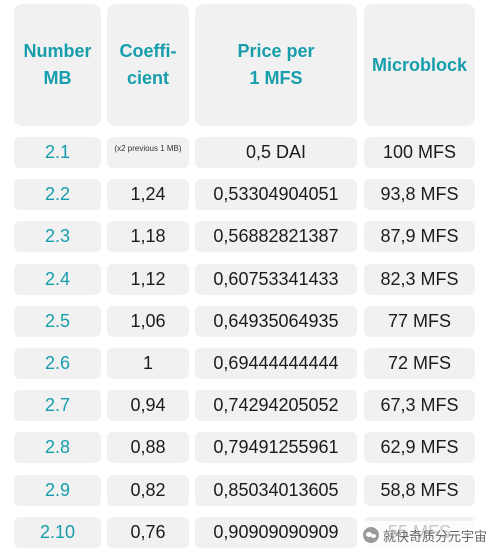 This screenshot has height=557, width=489. What do you see at coordinates (148, 279) in the screenshot?
I see `cell-coefficient: 1,12` at bounding box center [148, 279].